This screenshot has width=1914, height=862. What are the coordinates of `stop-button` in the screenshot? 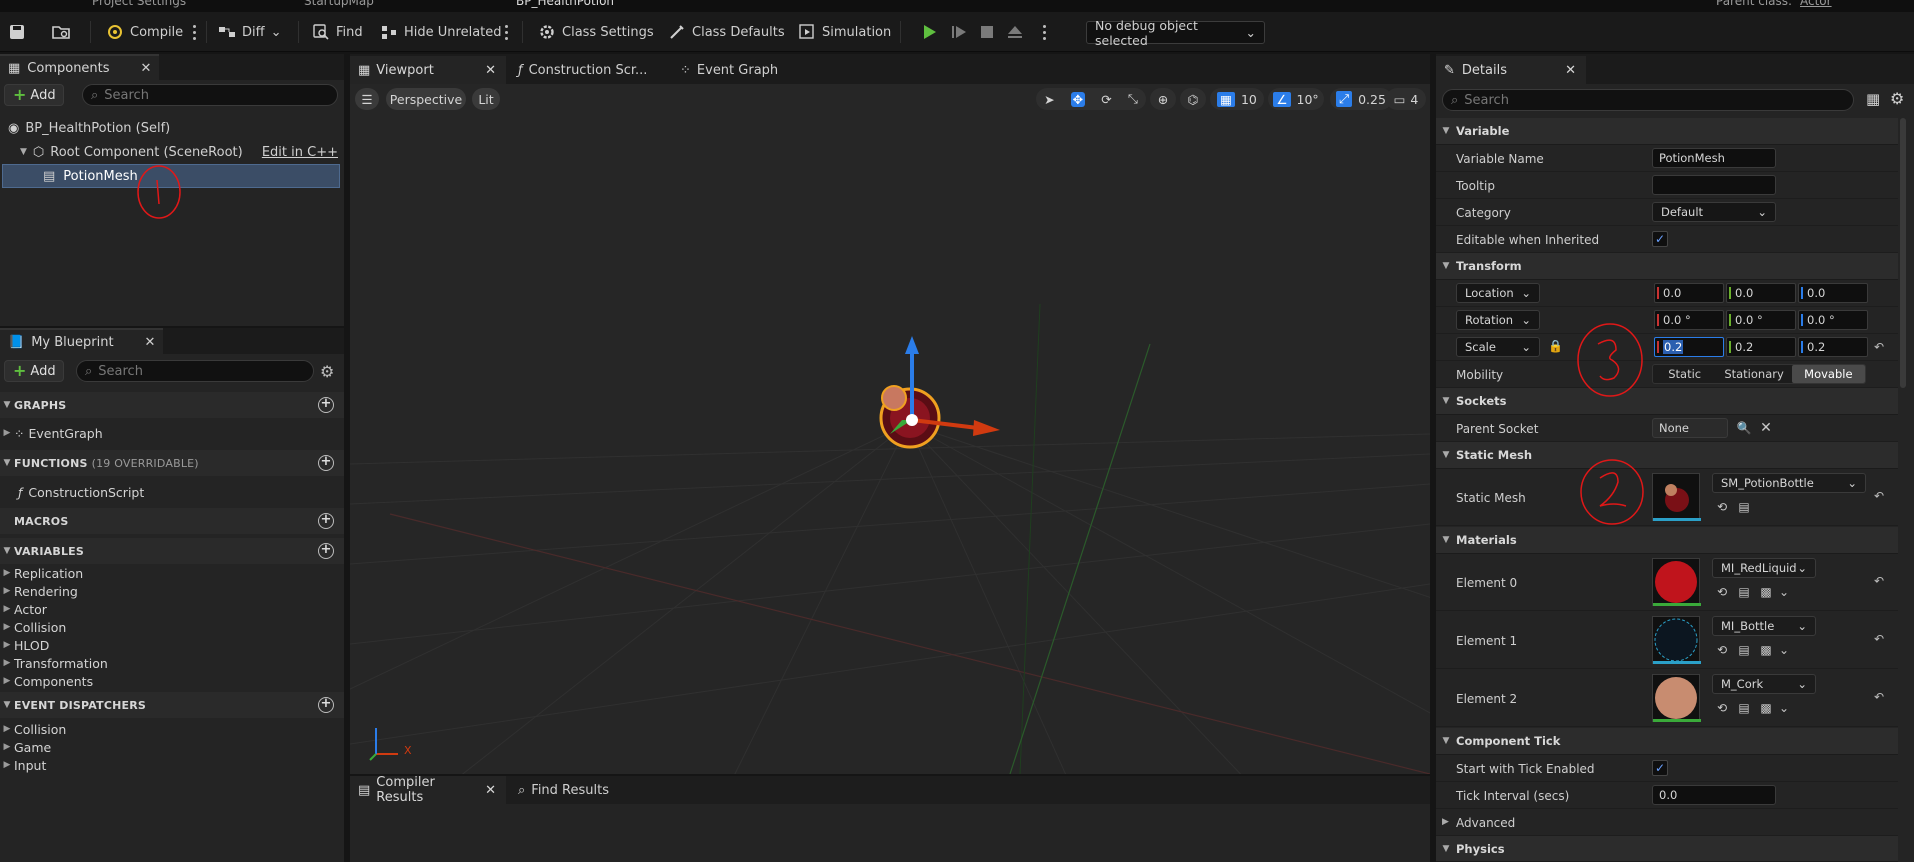 It's located at (987, 32).